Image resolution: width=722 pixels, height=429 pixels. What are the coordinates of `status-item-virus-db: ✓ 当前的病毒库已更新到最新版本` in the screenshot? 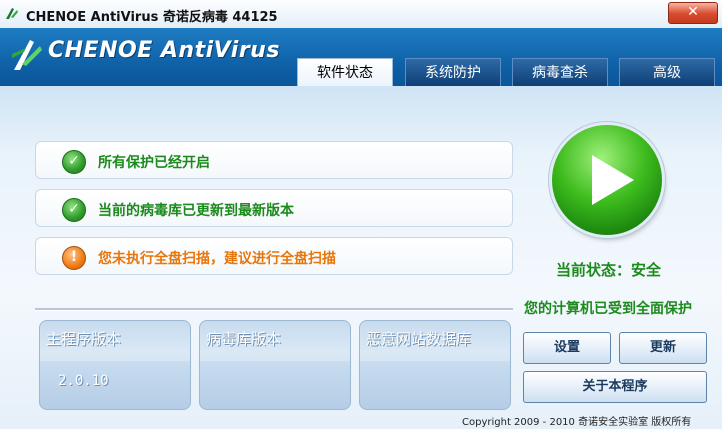 It's located at (274, 208).